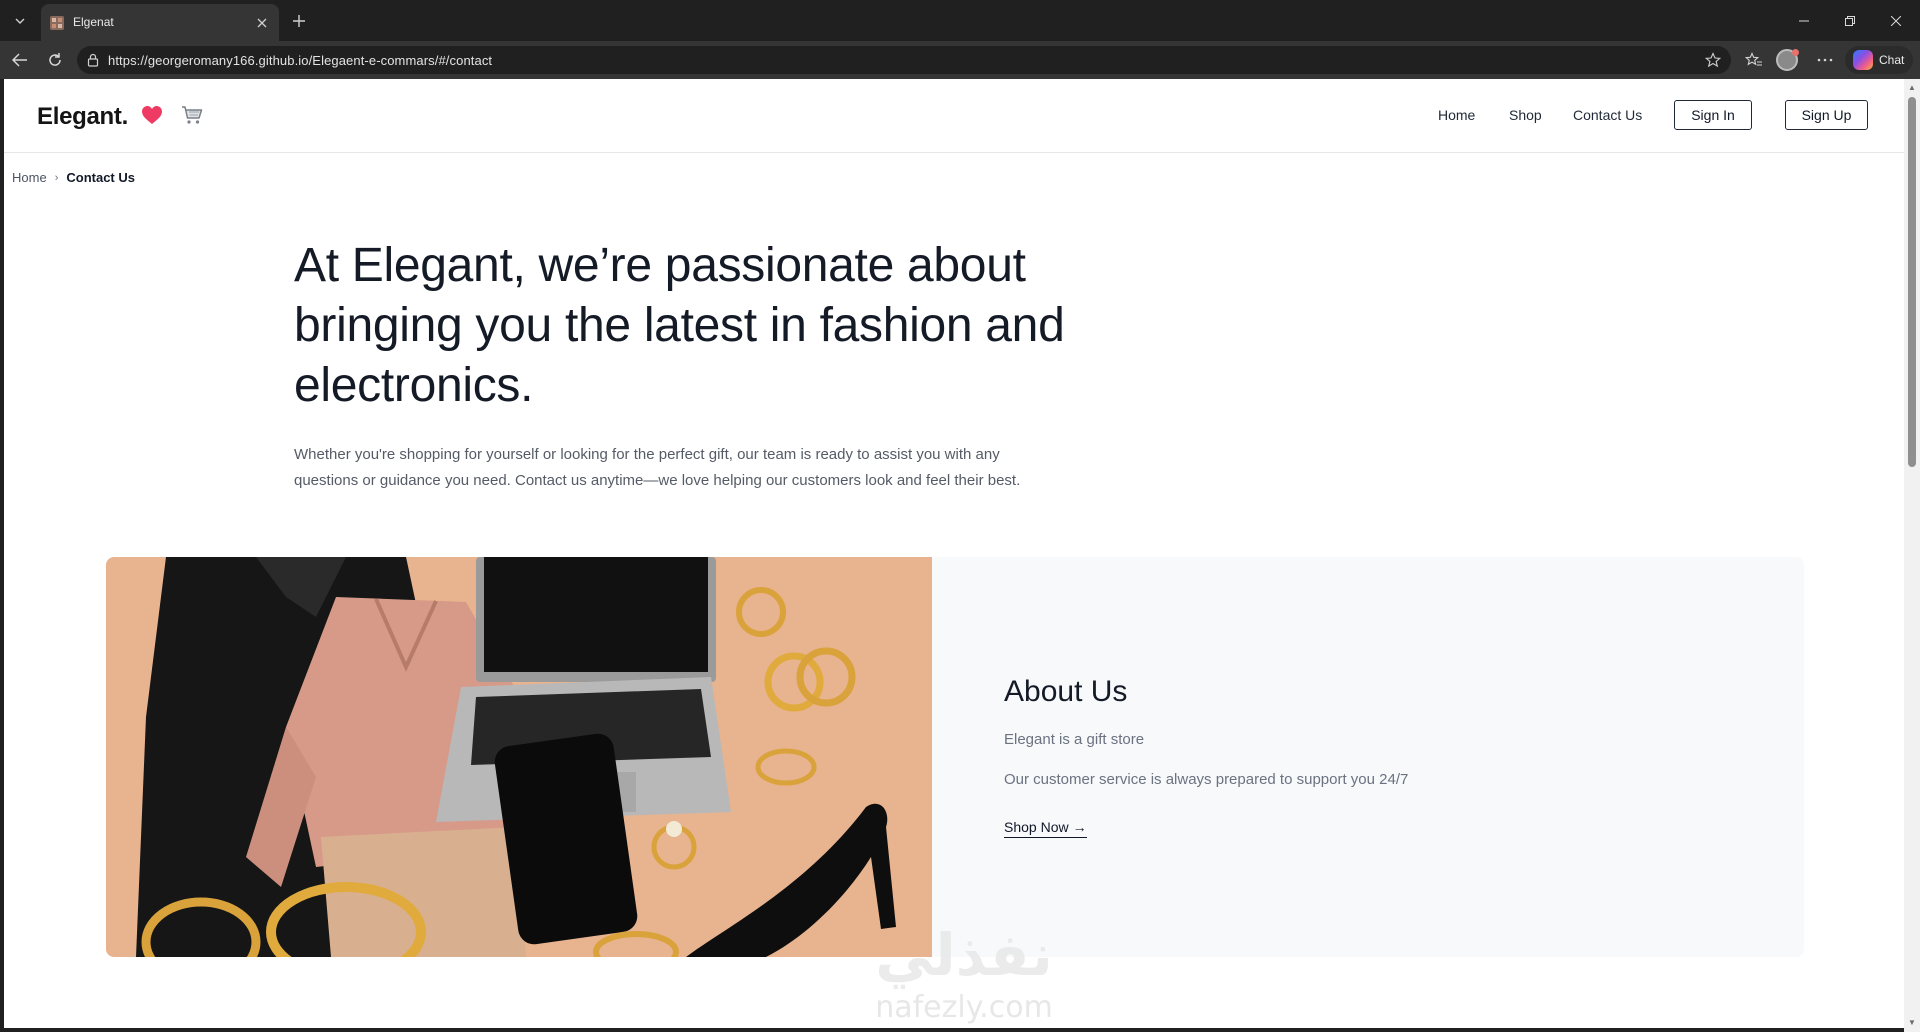 The image size is (1920, 1032). I want to click on breadcrumb: Home › Contact Us, so click(73, 177).